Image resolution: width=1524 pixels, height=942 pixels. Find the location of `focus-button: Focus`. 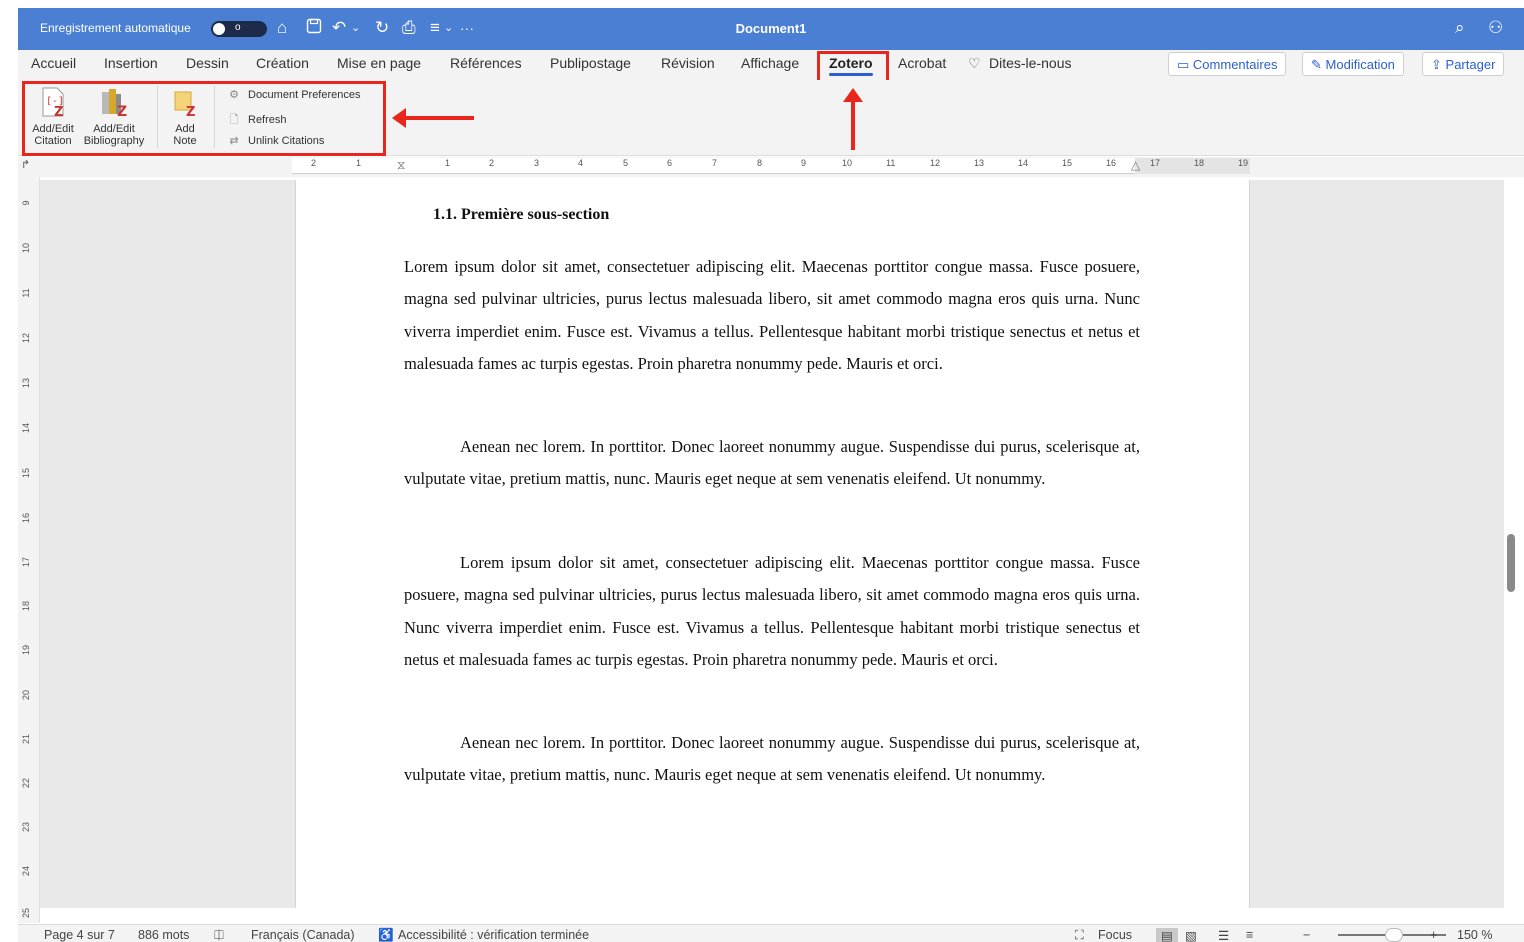

focus-button: Focus is located at coordinates (1115, 935).